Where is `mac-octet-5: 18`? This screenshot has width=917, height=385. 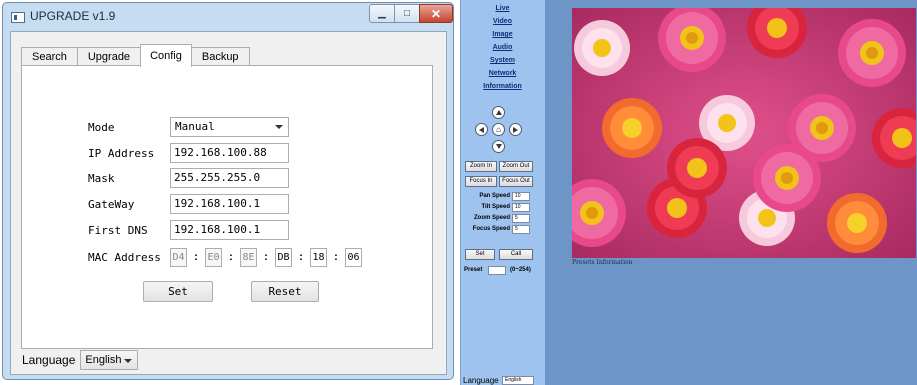 mac-octet-5: 18 is located at coordinates (318, 257).